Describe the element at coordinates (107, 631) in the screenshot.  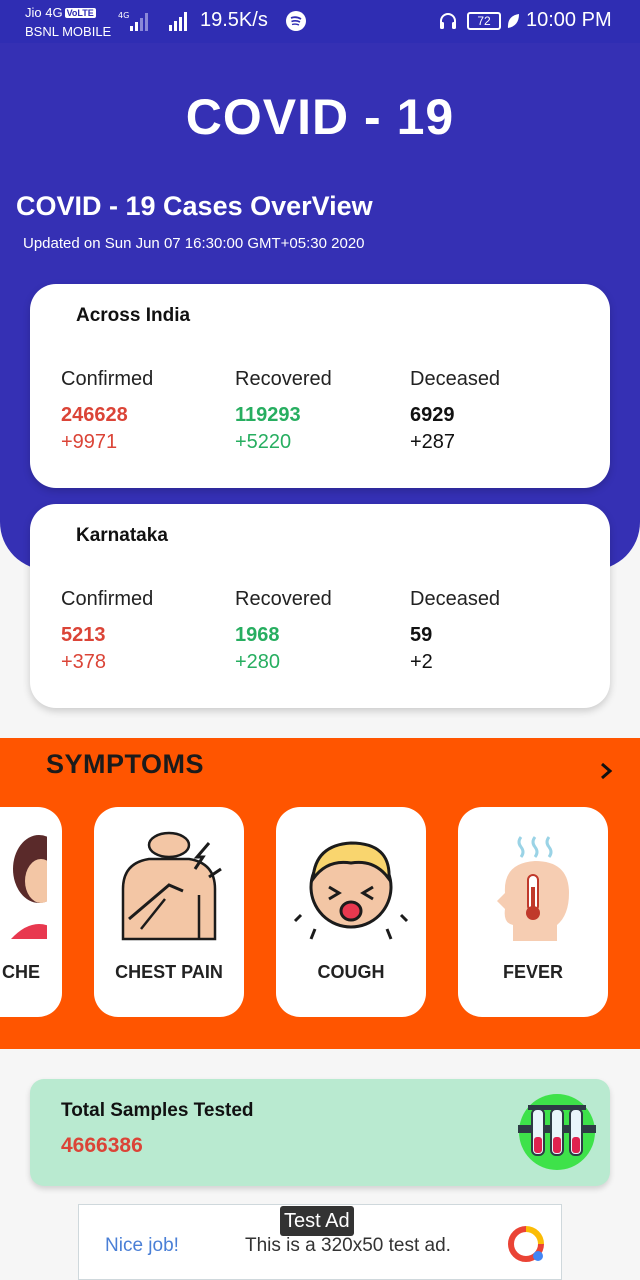
I see `confirmed-stat: Confirmed 5213 +378` at that location.